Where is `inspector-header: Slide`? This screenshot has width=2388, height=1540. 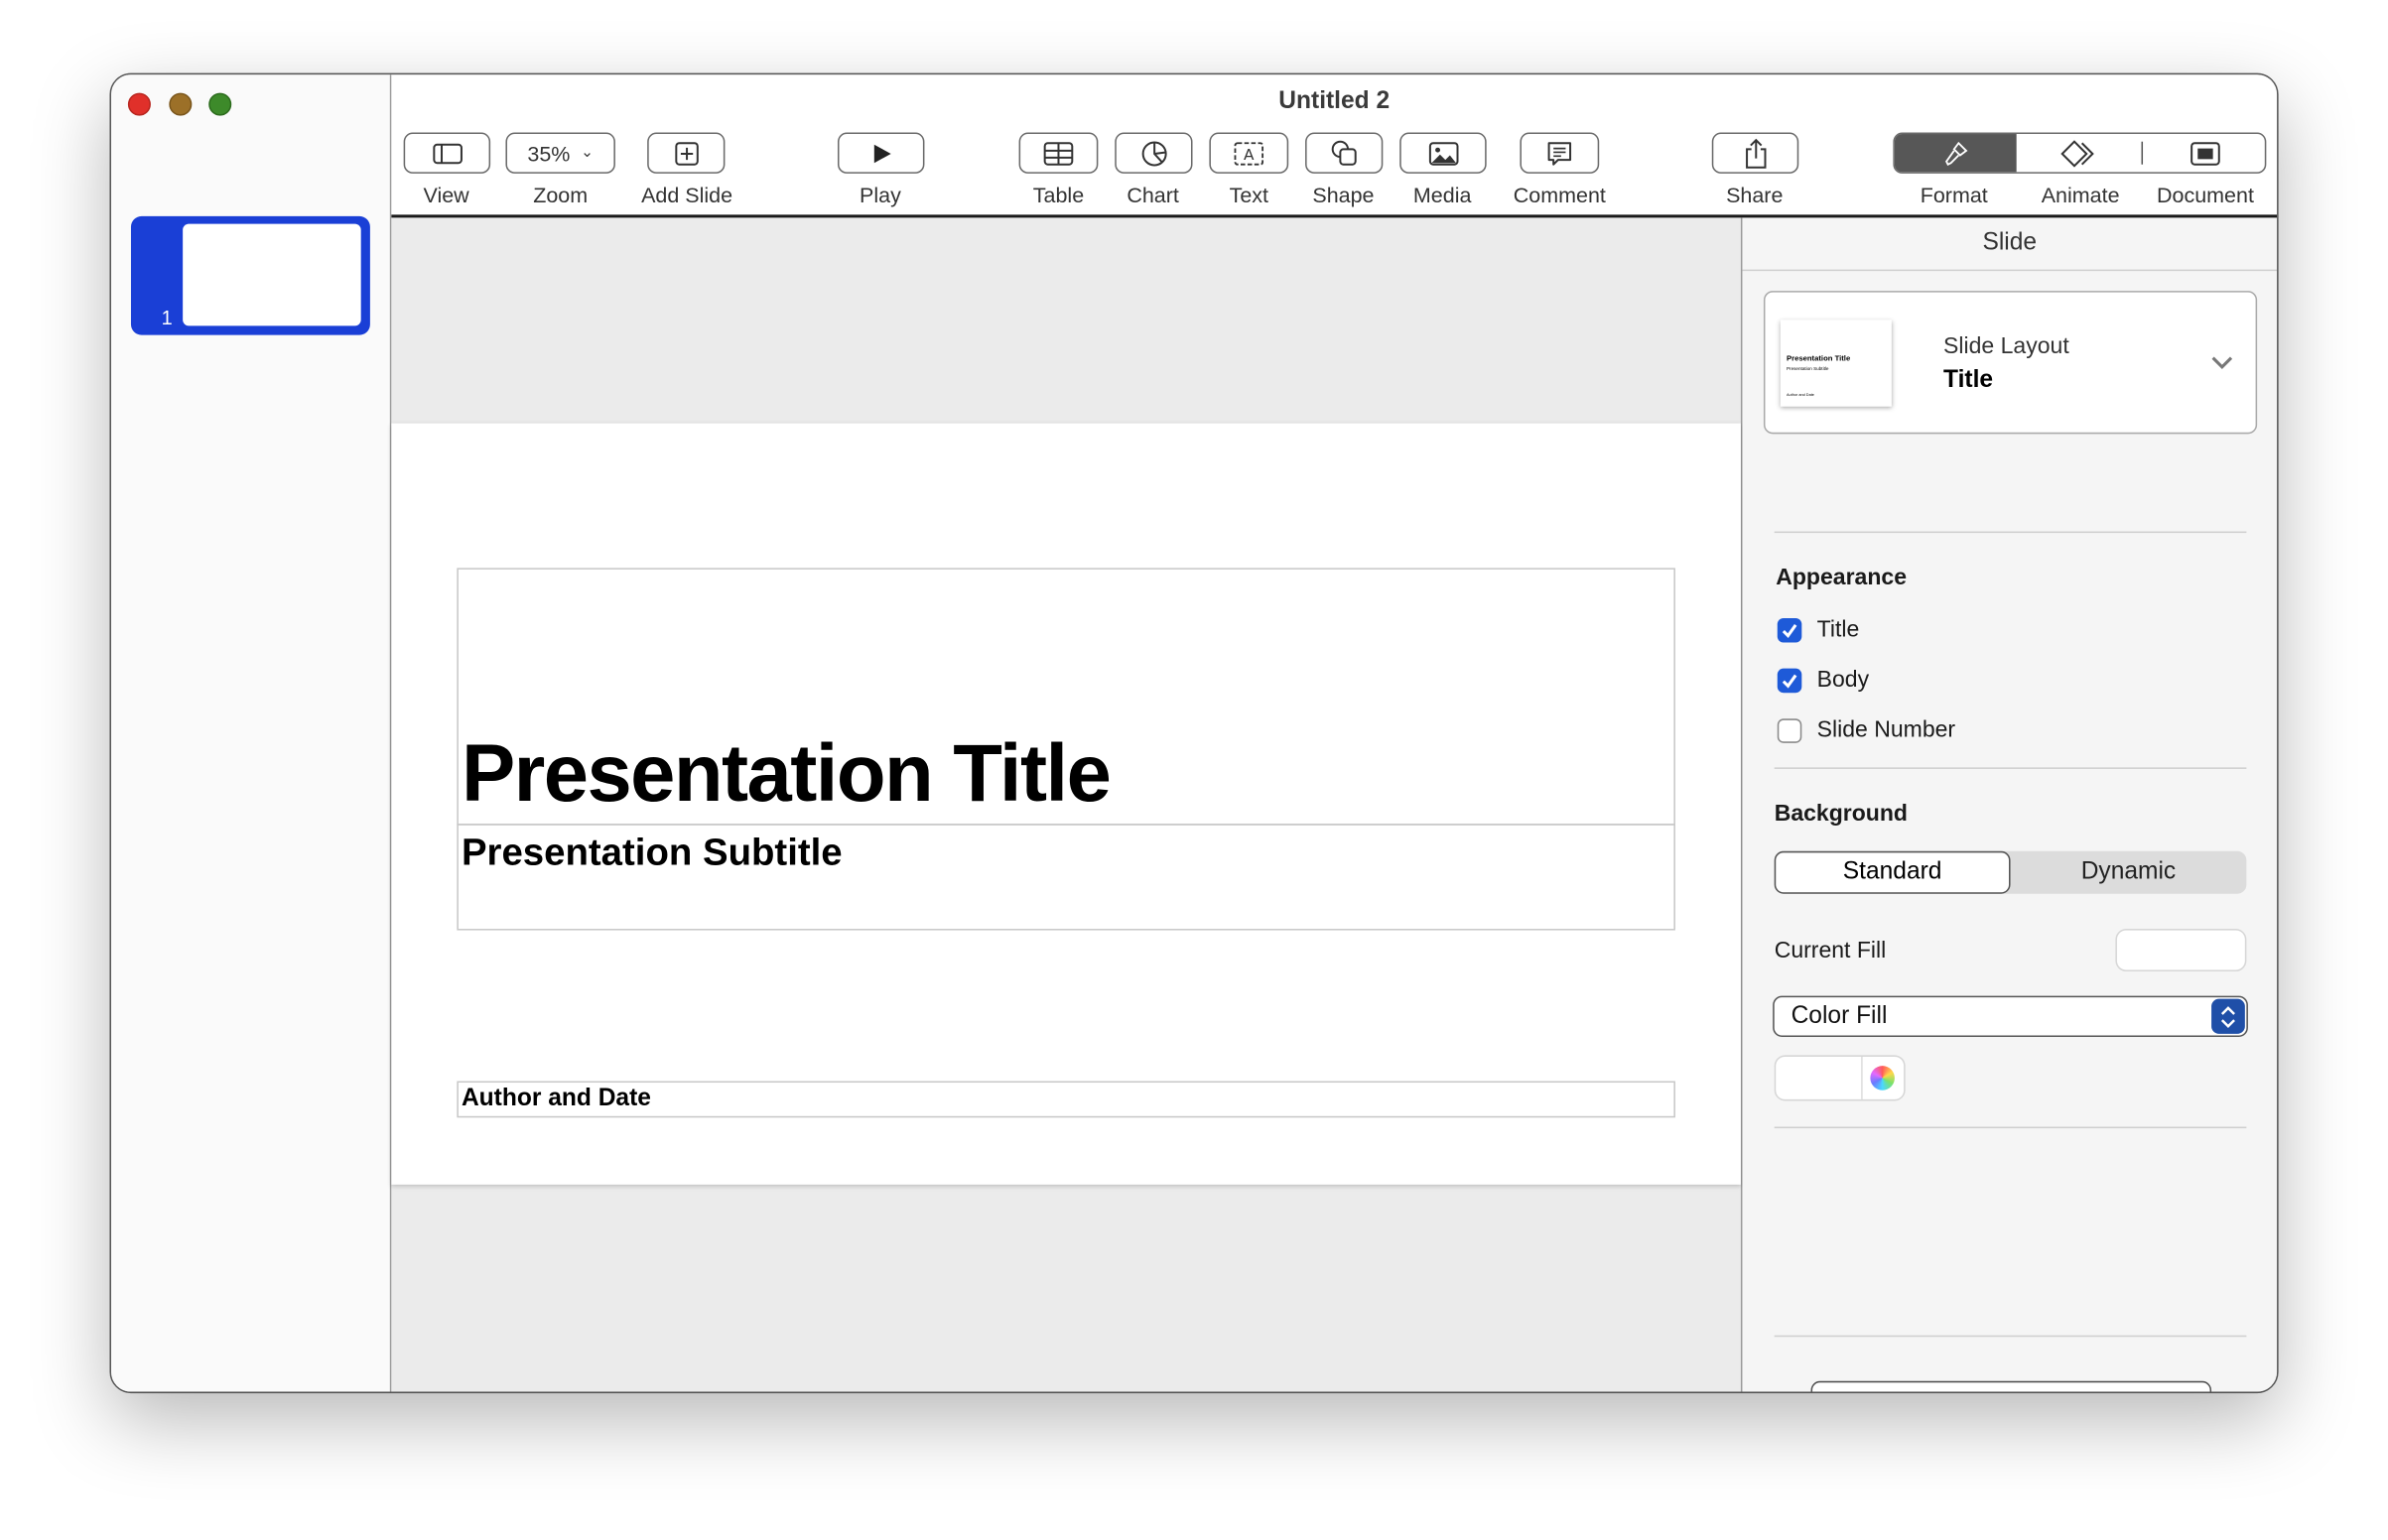 inspector-header: Slide is located at coordinates (2010, 242).